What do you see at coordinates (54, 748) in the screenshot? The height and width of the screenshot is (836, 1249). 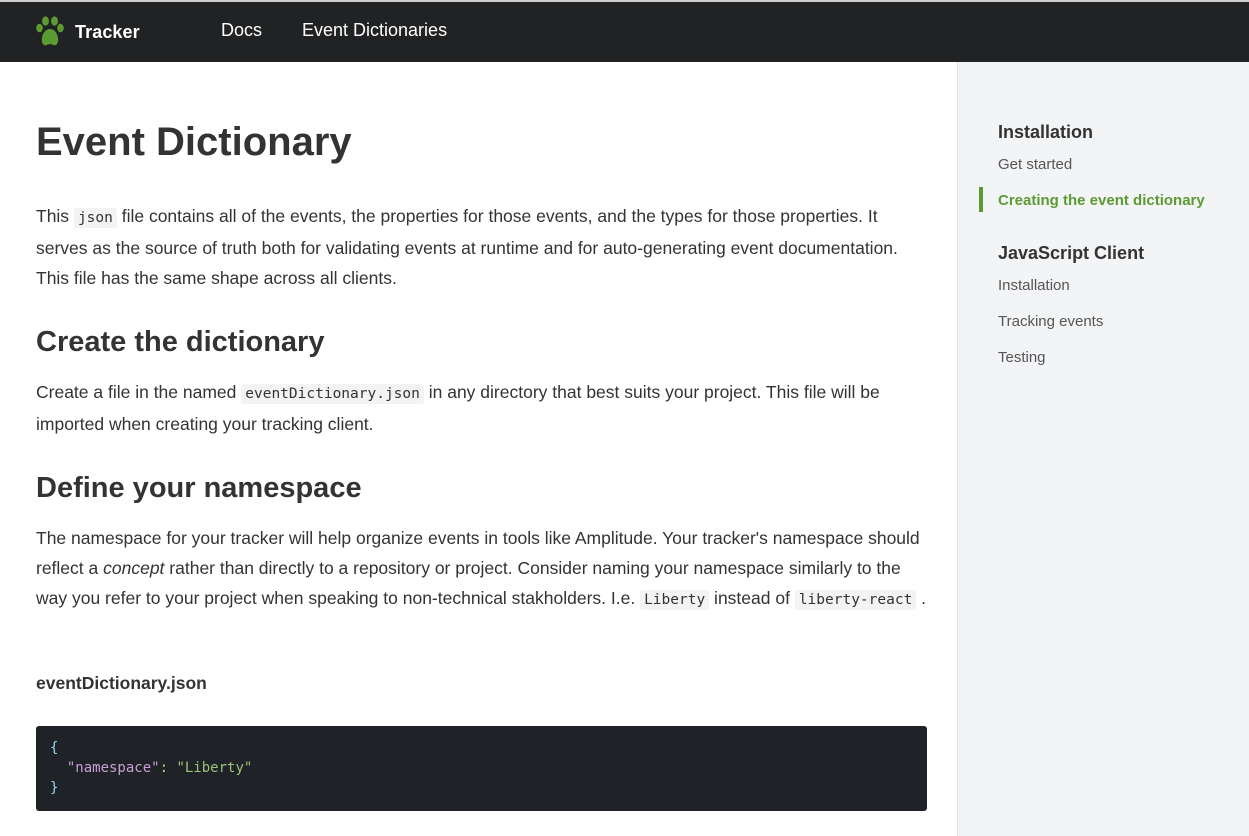 I see `code-open-brace: {` at bounding box center [54, 748].